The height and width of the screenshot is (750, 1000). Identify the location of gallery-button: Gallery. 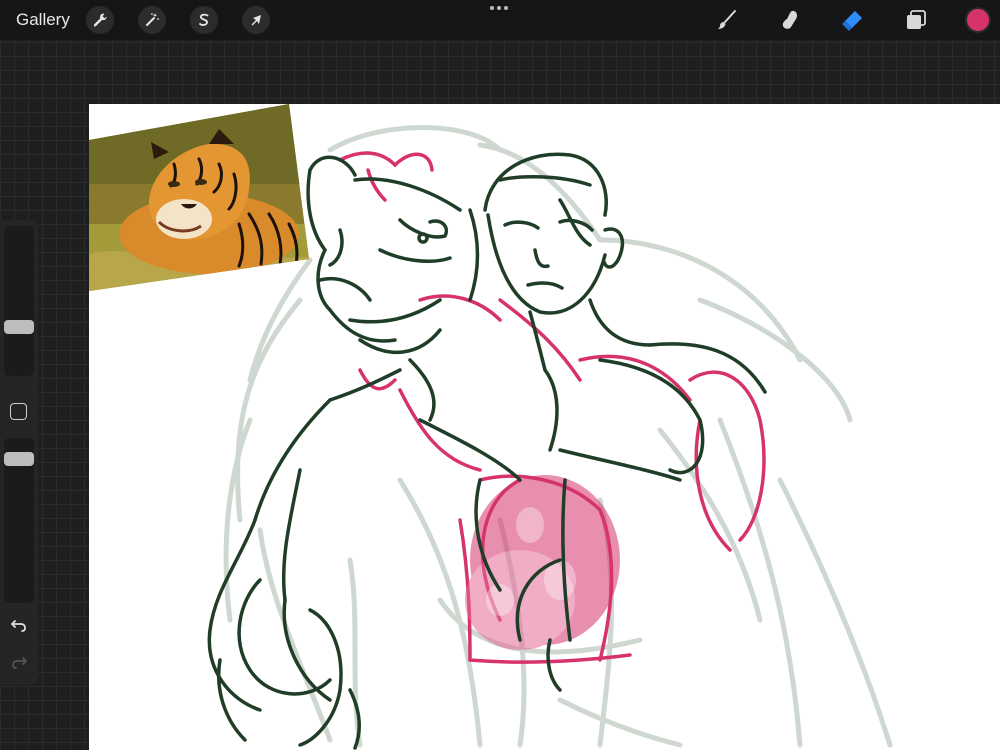
(43, 20).